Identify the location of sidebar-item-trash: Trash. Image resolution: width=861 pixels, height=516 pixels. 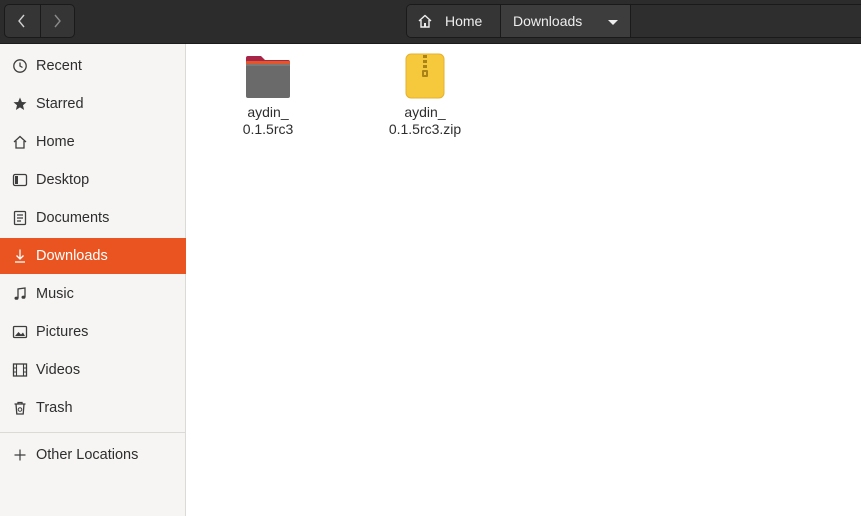
(93, 408).